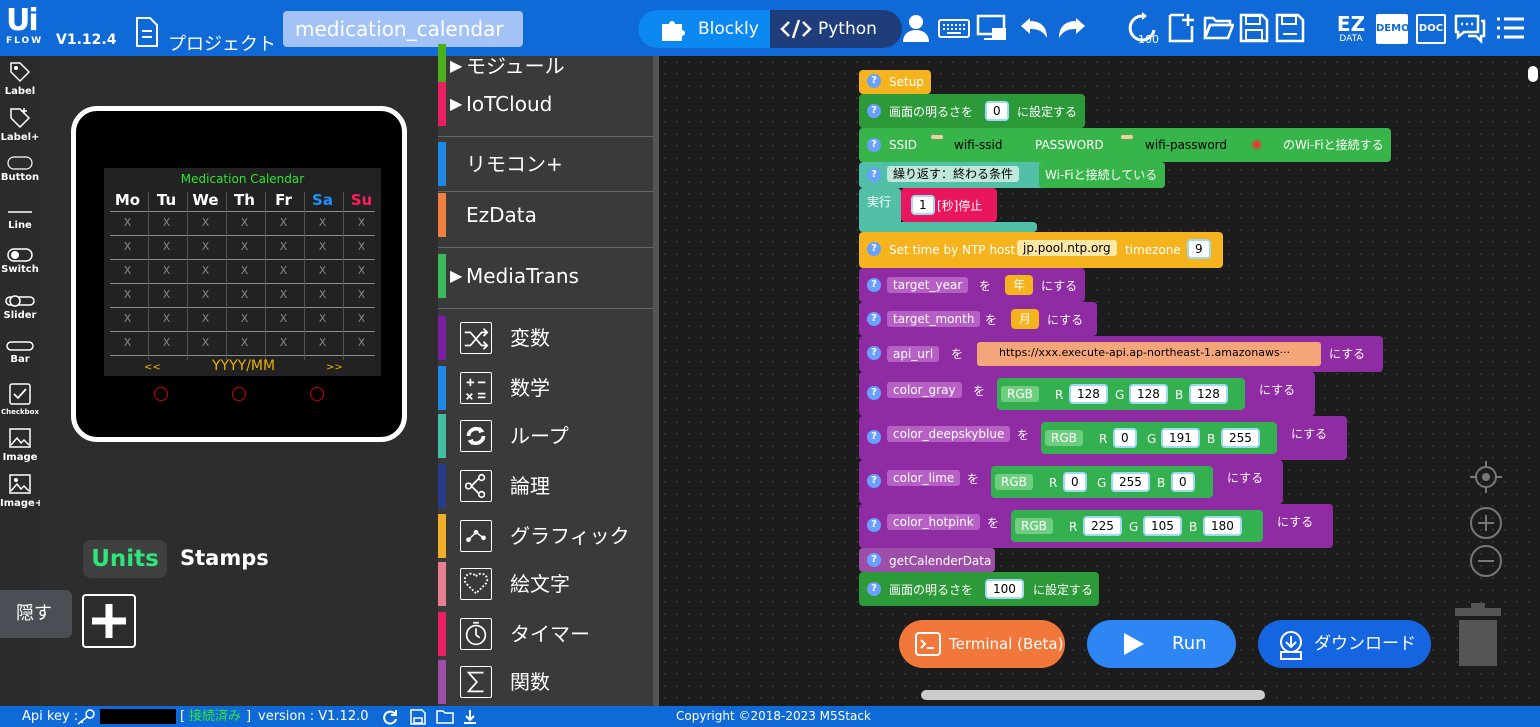  I want to click on reset-100-icon: 100, so click(1143, 28).